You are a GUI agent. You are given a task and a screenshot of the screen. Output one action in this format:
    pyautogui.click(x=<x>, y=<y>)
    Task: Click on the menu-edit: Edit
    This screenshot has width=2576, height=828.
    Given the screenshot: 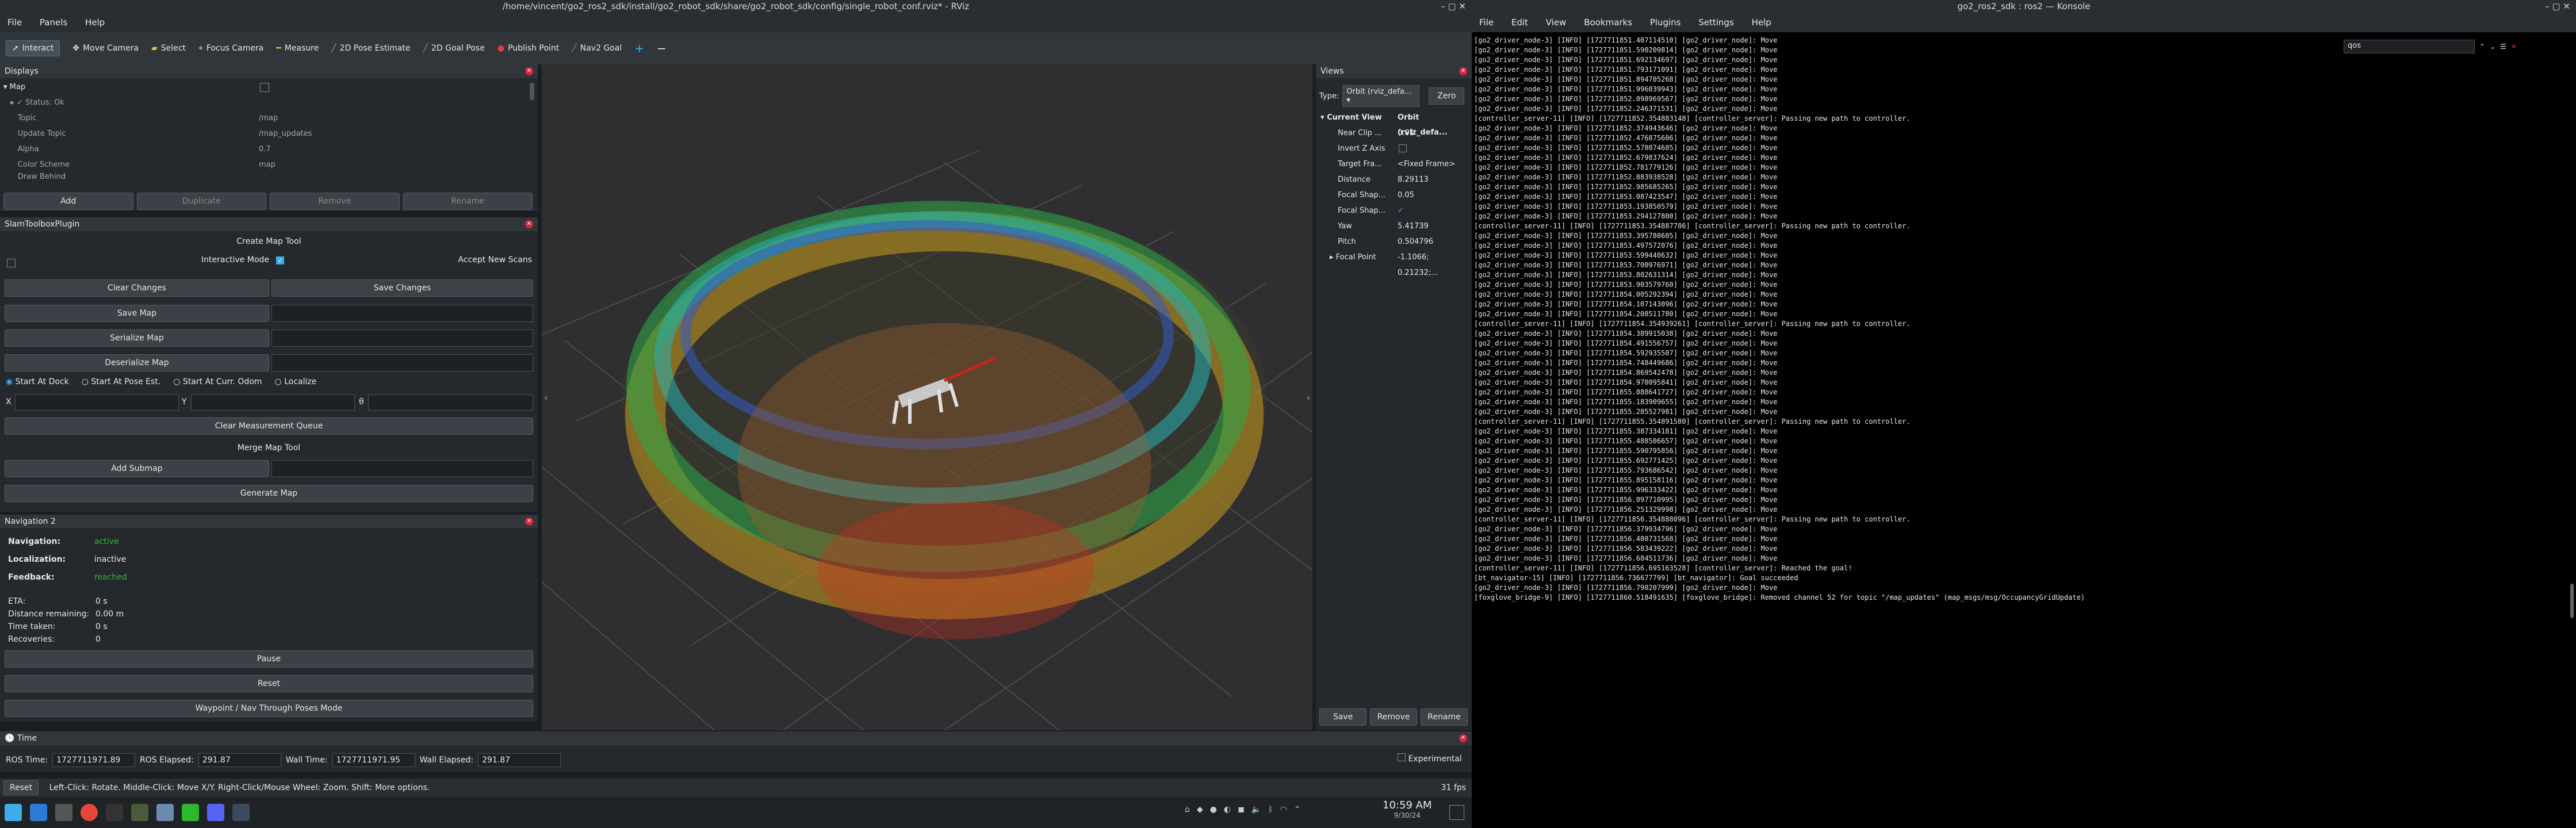 What is the action you would take?
    pyautogui.click(x=1519, y=22)
    